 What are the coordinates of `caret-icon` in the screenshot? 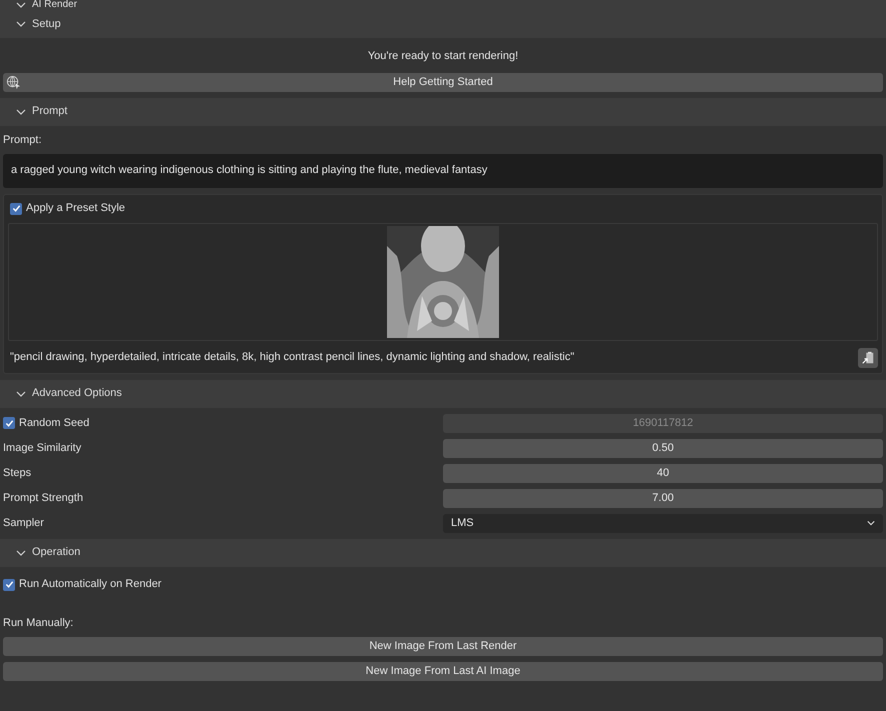 It's located at (871, 523).